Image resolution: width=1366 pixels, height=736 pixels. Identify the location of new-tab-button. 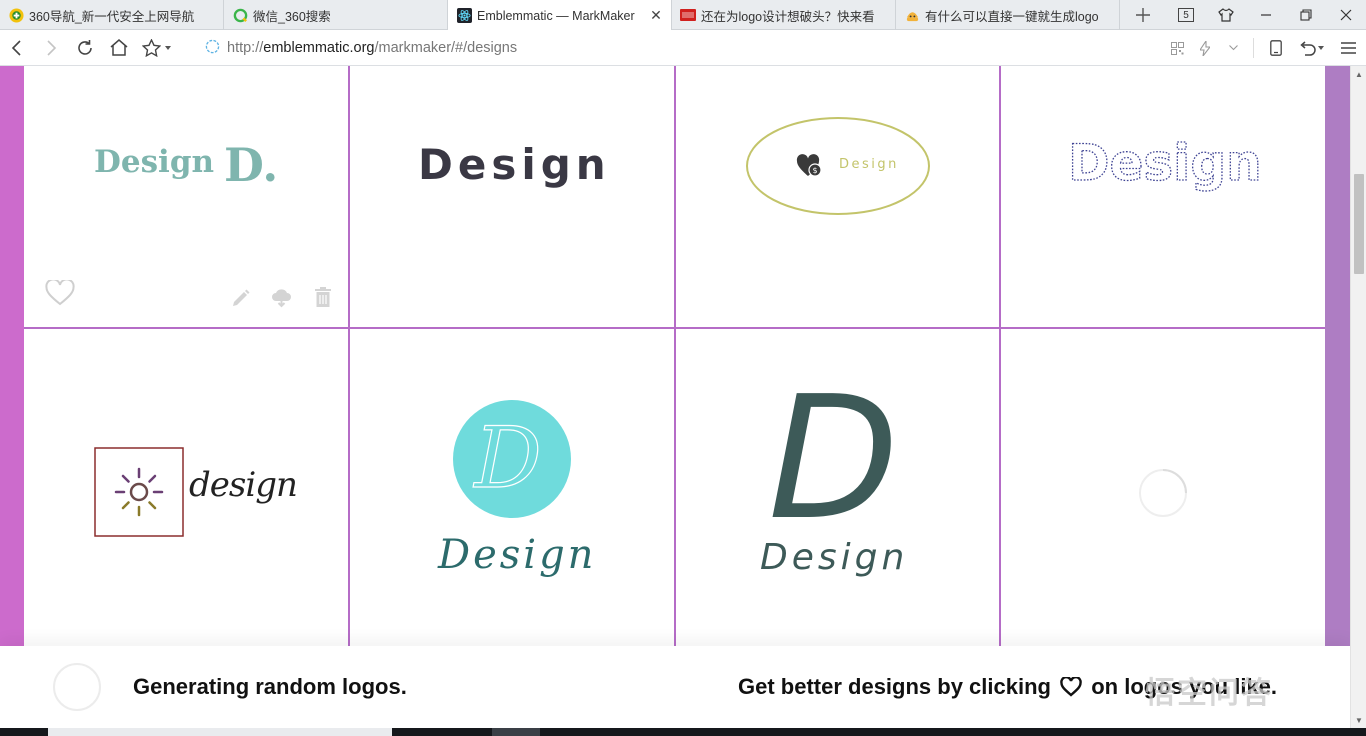
(1143, 15).